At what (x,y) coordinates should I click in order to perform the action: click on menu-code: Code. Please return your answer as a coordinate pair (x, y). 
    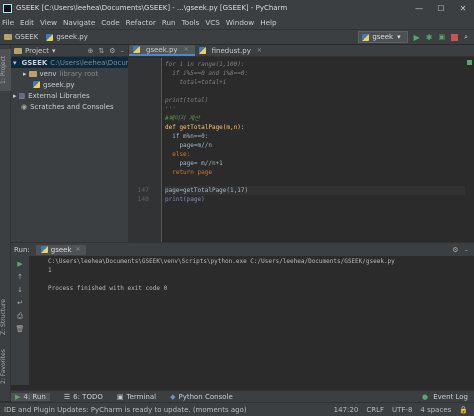
    Looking at the image, I should click on (110, 22).